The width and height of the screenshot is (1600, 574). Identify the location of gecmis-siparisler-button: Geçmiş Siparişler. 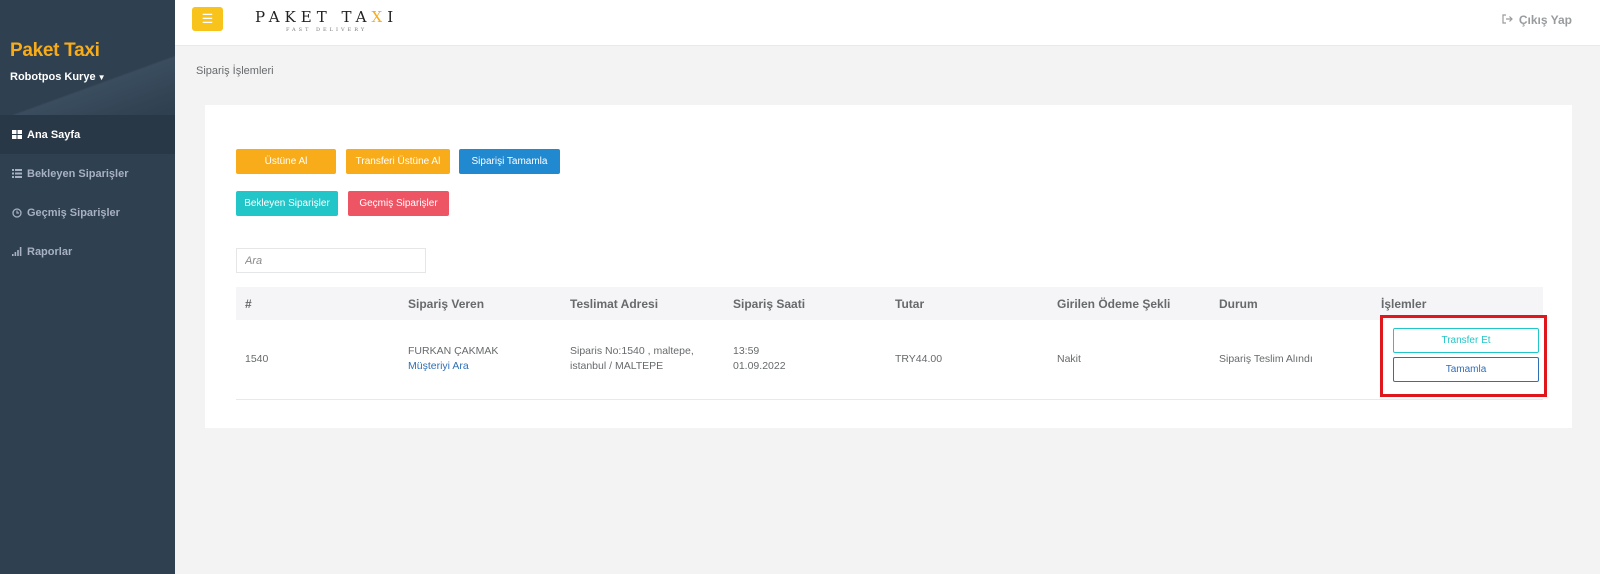
(398, 203).